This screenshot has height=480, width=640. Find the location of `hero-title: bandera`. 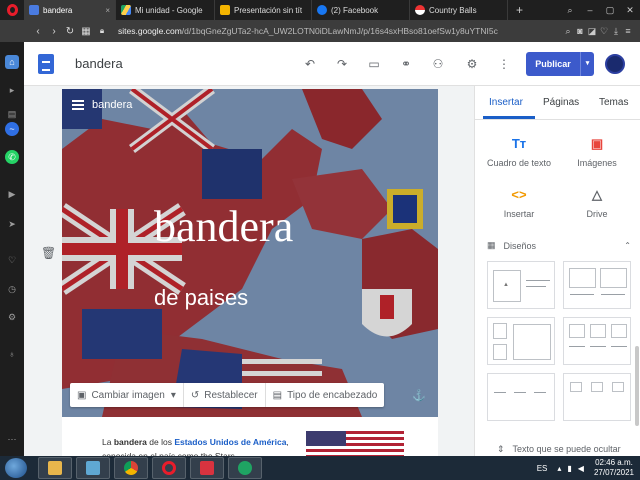

hero-title: bandera is located at coordinates (223, 226).